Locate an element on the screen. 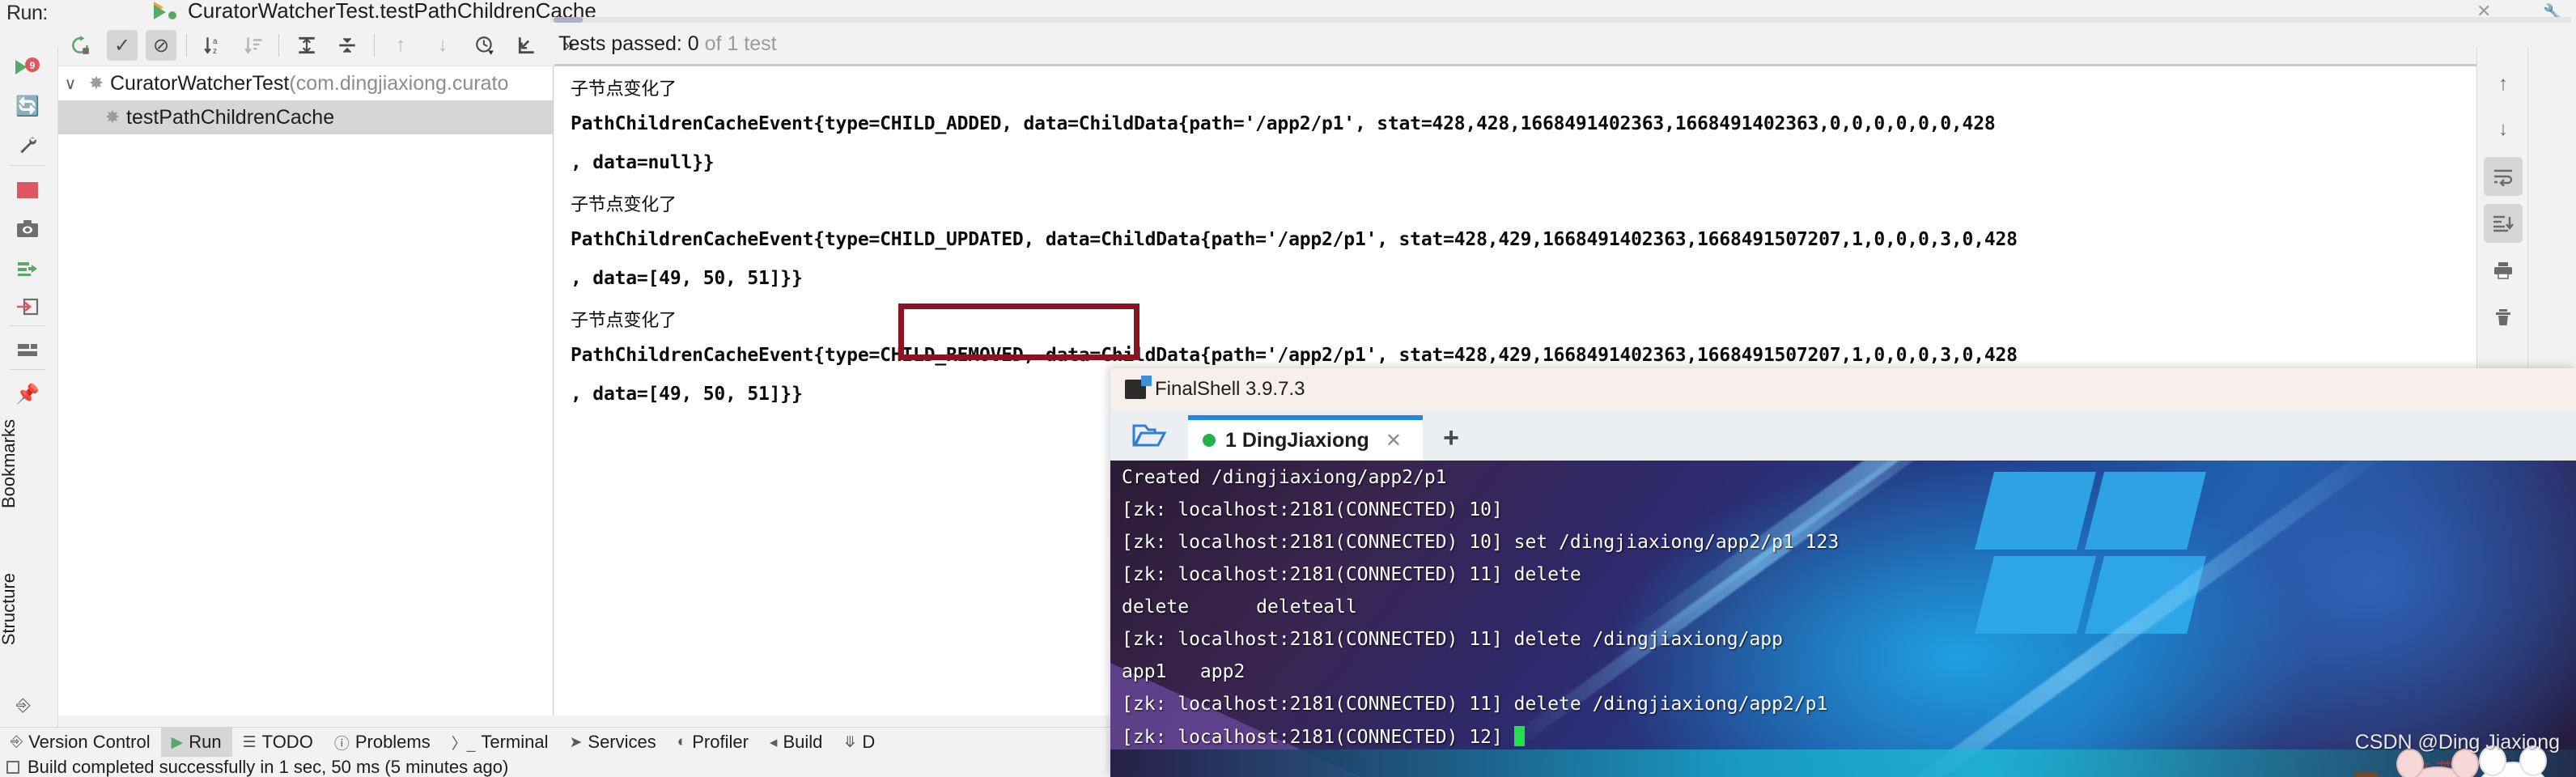  new-tab-button: + is located at coordinates (1451, 438).